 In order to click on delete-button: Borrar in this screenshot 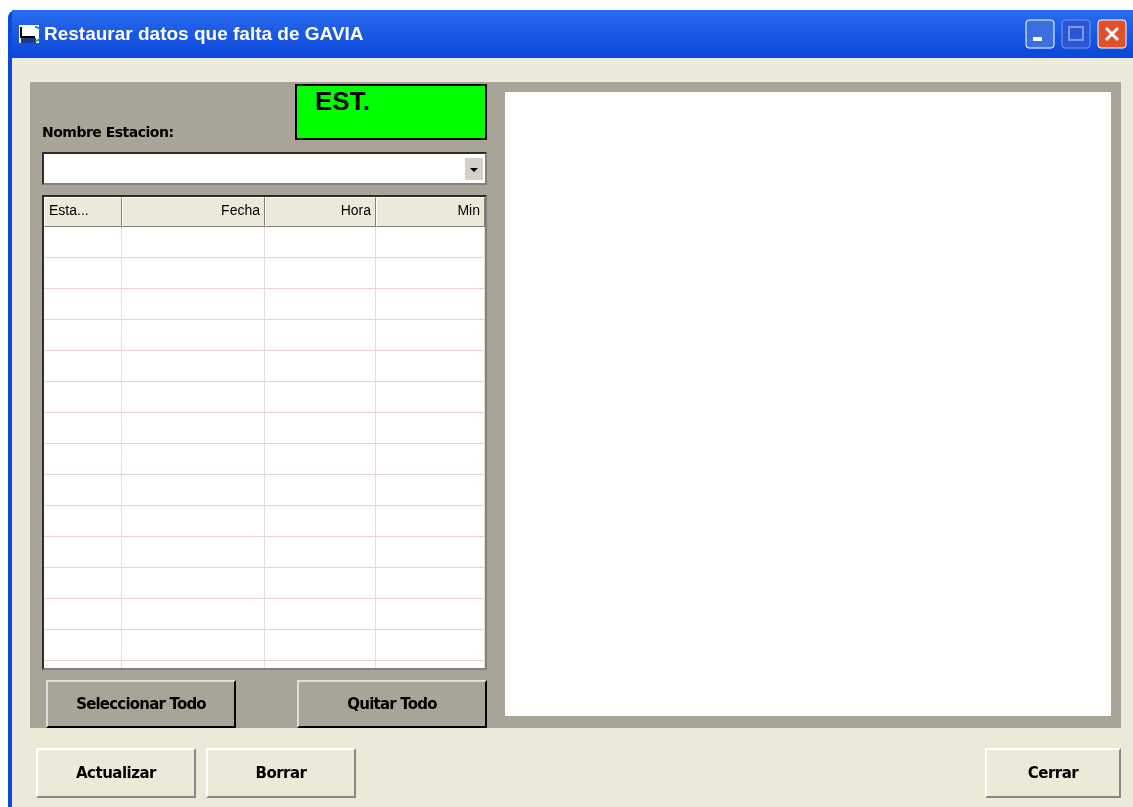, I will do `click(281, 773)`.